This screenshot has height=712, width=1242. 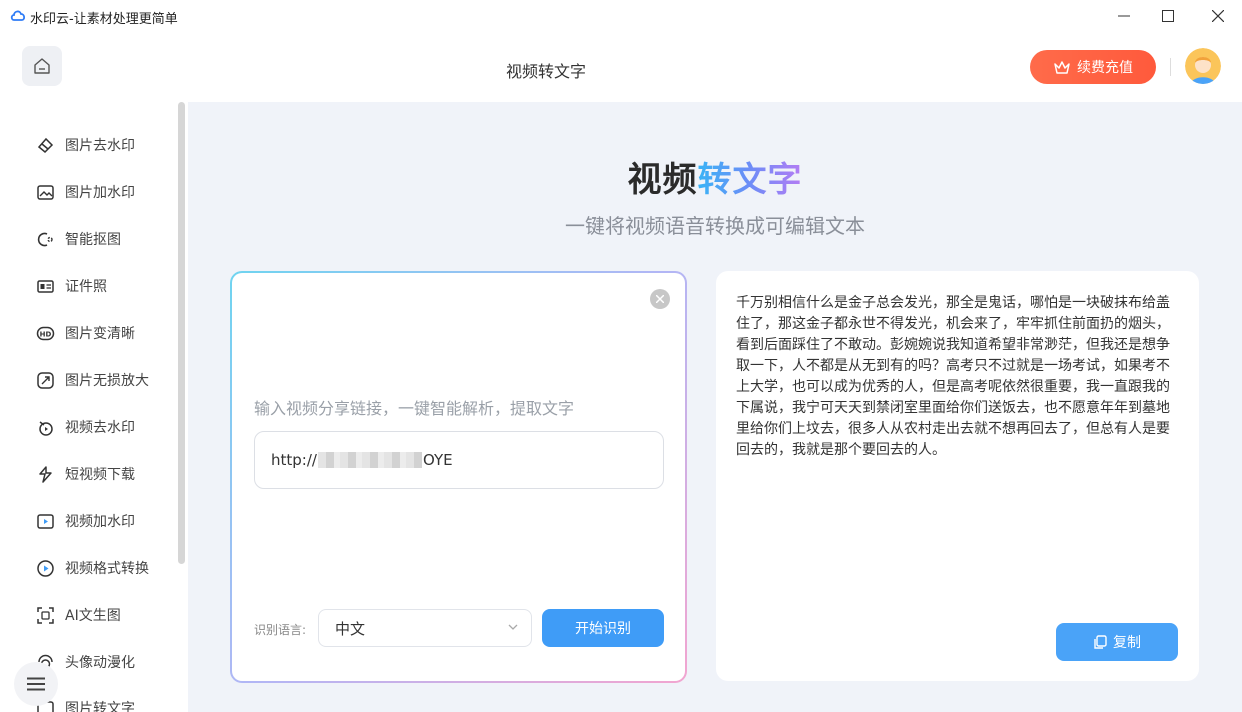 I want to click on maximize-icon, so click(x=1168, y=16).